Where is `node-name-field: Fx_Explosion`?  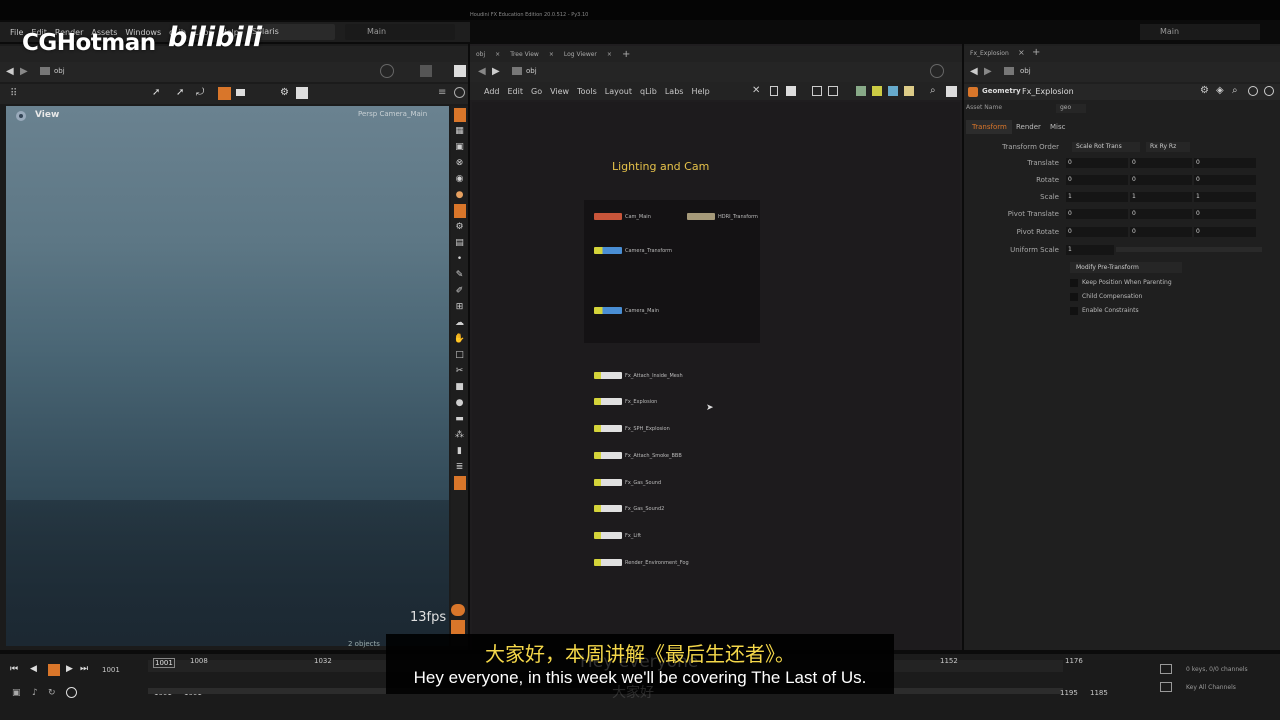 node-name-field: Fx_Explosion is located at coordinates (1048, 91).